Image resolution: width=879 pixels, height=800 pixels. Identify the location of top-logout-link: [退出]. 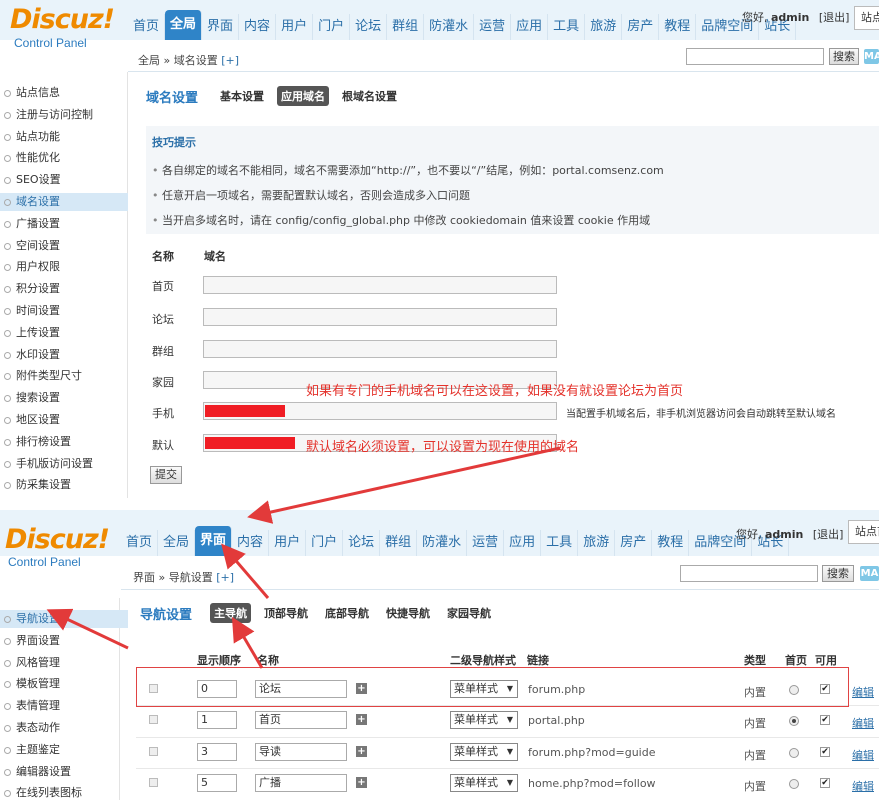
(834, 17).